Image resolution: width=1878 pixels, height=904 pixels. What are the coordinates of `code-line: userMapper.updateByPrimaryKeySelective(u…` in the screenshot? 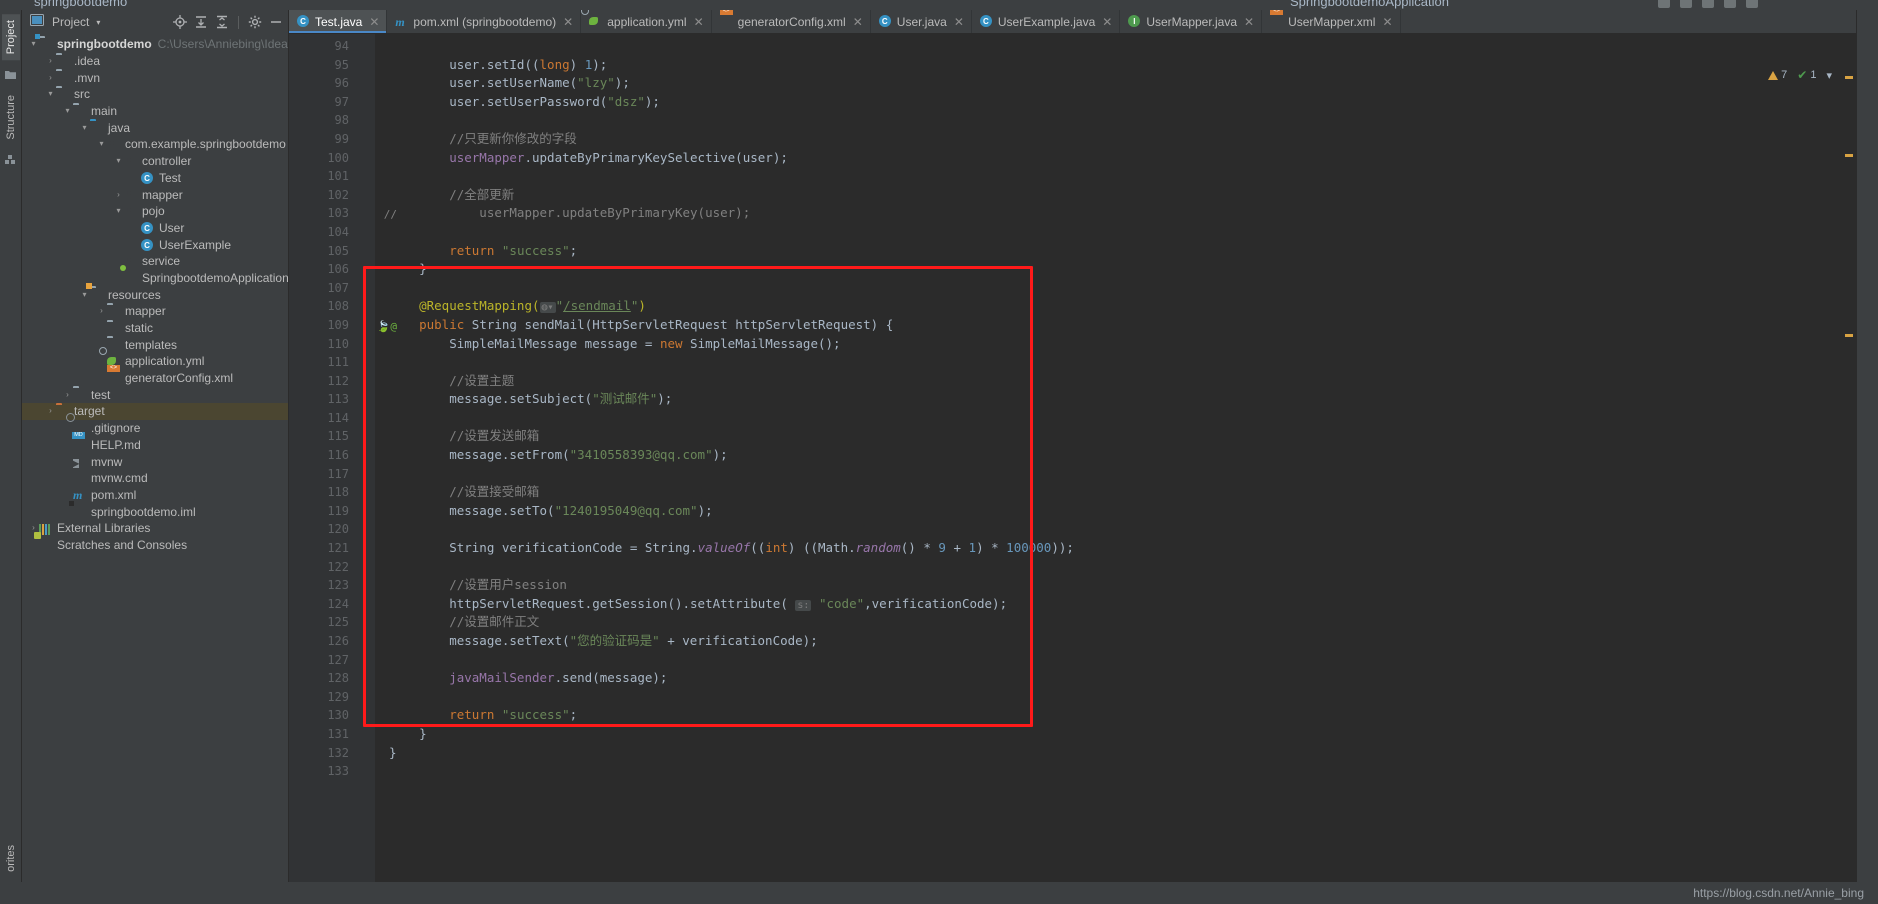 It's located at (1108, 158).